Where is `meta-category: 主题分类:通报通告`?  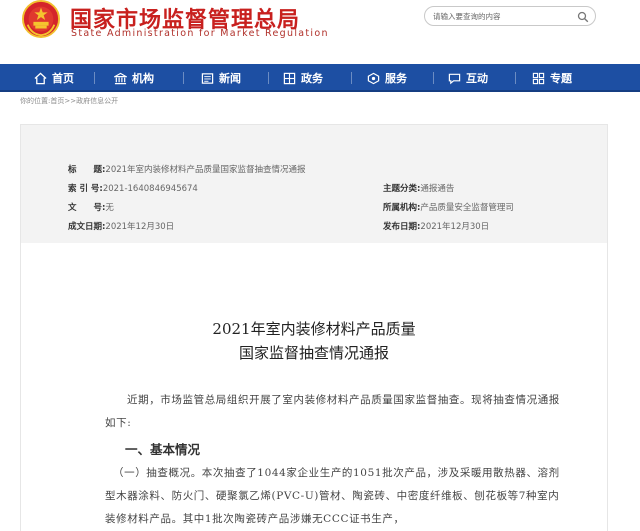
meta-category: 主题分类:通报通告 is located at coordinates (418, 188).